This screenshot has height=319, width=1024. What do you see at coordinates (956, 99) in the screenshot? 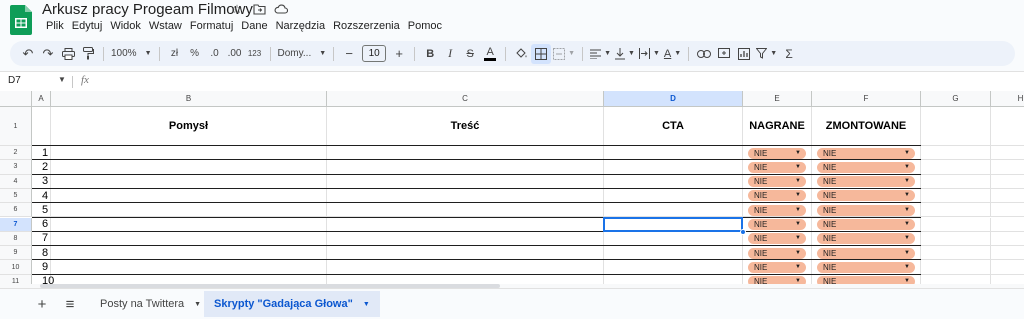
I see `column-header-g: G` at bounding box center [956, 99].